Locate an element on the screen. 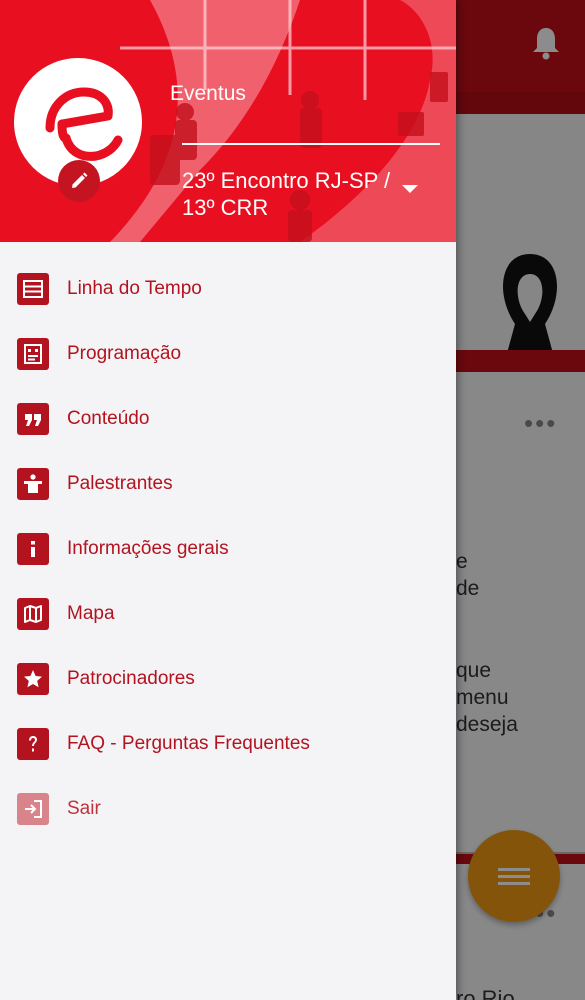 The width and height of the screenshot is (585, 1000). menu-item-label: FAQ - Perguntas Frequentes is located at coordinates (188, 743).